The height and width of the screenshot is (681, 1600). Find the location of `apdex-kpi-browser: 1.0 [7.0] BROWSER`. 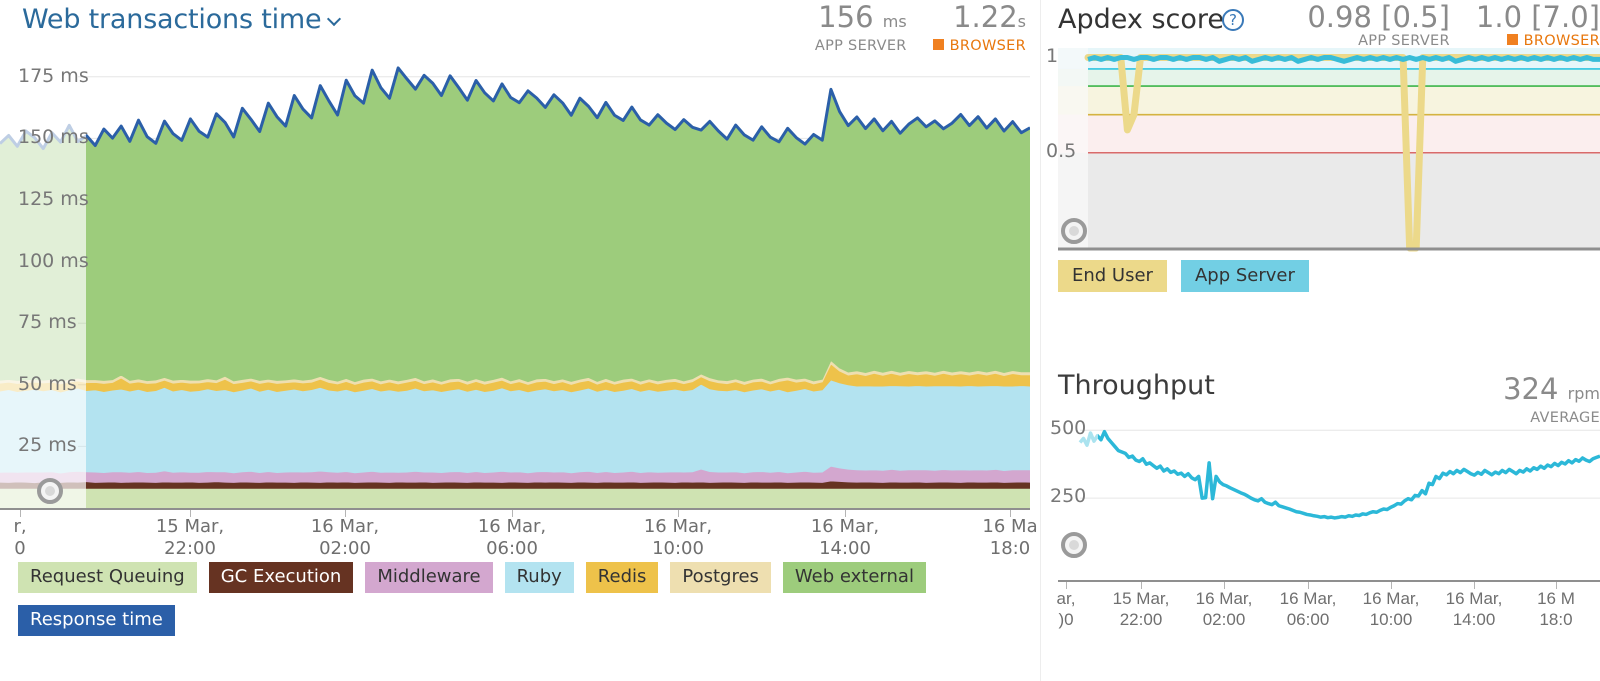

apdex-kpi-browser: 1.0 [7.0] BROWSER is located at coordinates (1538, 25).